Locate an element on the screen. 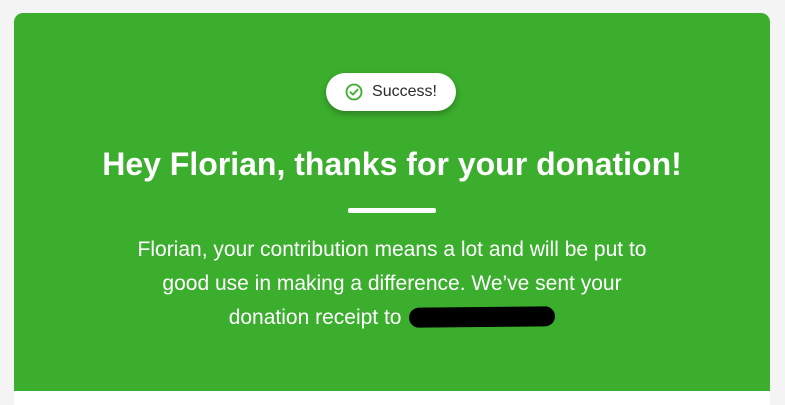 The image size is (785, 405). check-circle-icon is located at coordinates (354, 92).